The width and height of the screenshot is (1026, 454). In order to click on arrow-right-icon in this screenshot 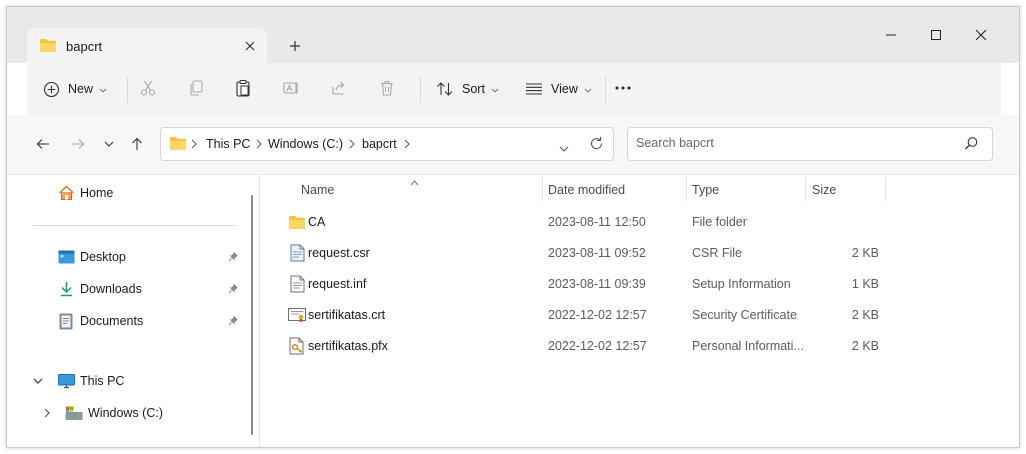, I will do `click(78, 144)`.